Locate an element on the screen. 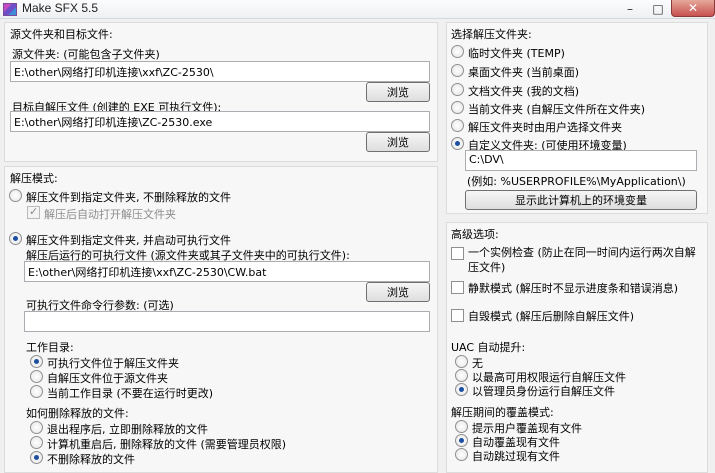 The height and width of the screenshot is (473, 715). overwrite-skip-label: 自动跳过现有文件 is located at coordinates (516, 456).